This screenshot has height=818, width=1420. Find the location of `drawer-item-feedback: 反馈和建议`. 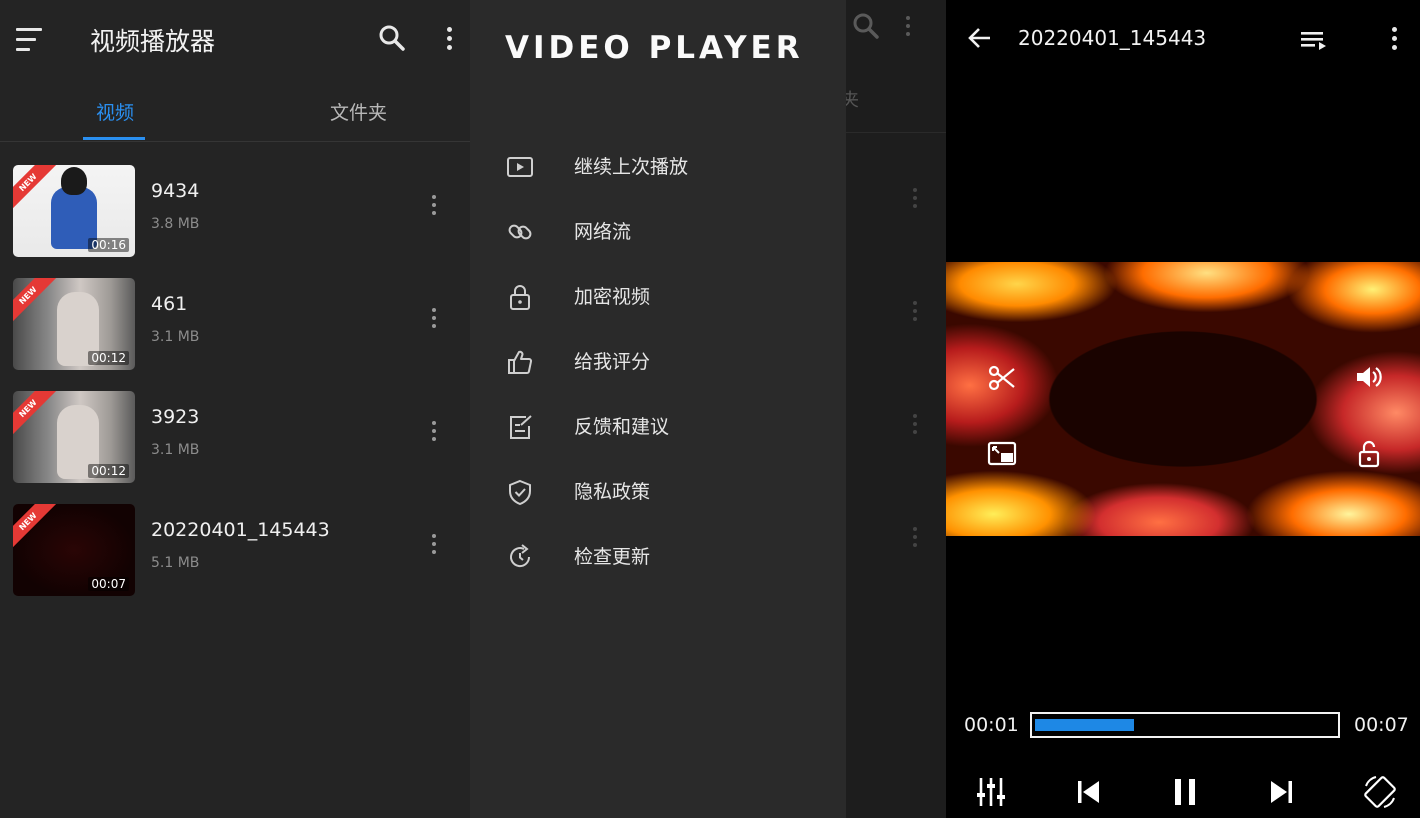

drawer-item-feedback: 反馈和建议 is located at coordinates (658, 426).